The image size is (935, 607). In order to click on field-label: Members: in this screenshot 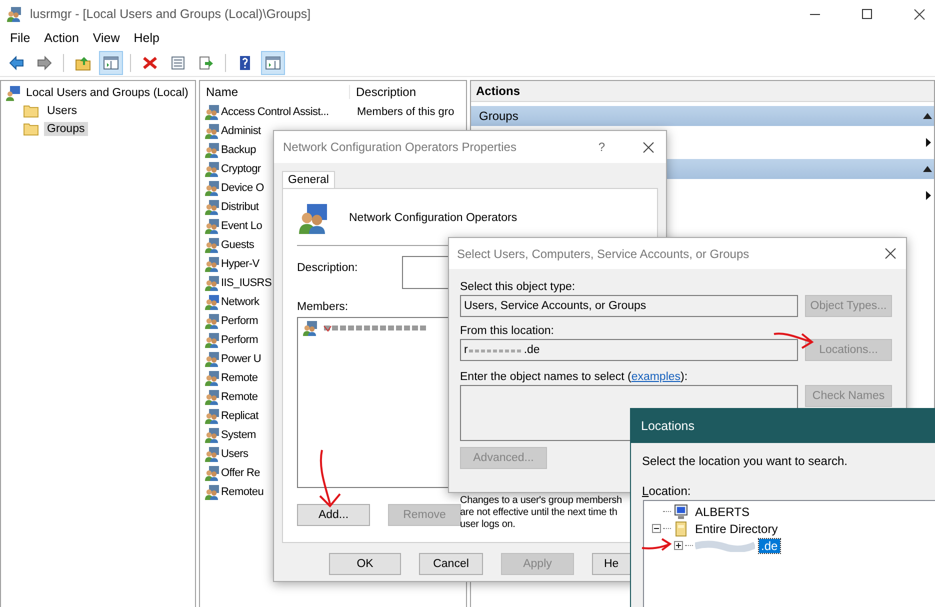, I will do `click(322, 307)`.